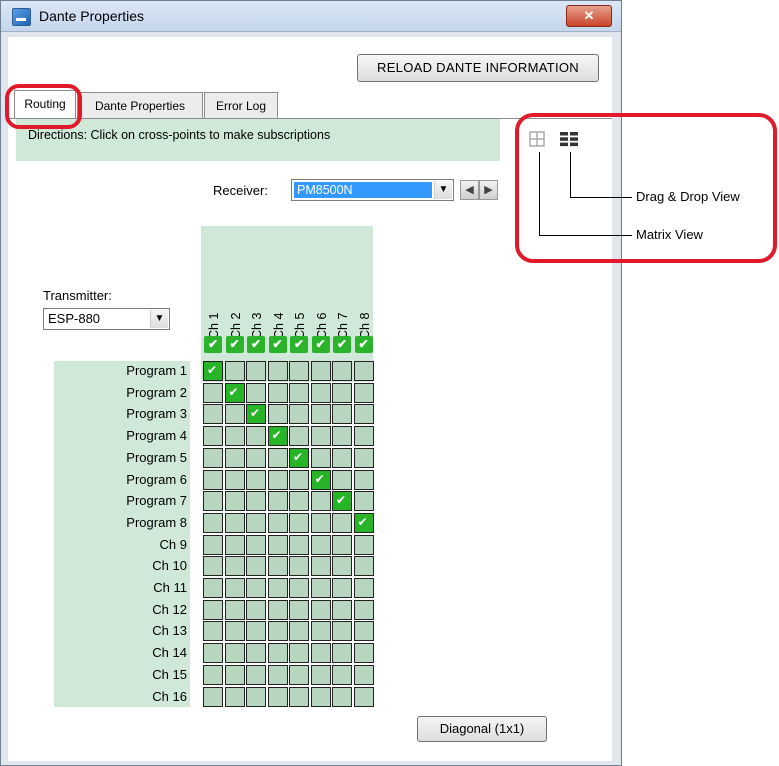 The width and height of the screenshot is (779, 766). Describe the element at coordinates (488, 190) in the screenshot. I see `next-receiver-button: ▶` at that location.